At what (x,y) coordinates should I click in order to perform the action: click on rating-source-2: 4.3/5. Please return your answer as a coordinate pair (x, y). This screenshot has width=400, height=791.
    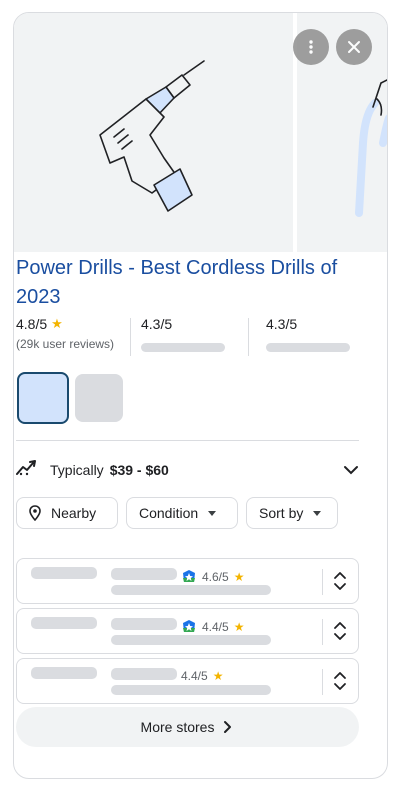
    Looking at the image, I should click on (156, 324).